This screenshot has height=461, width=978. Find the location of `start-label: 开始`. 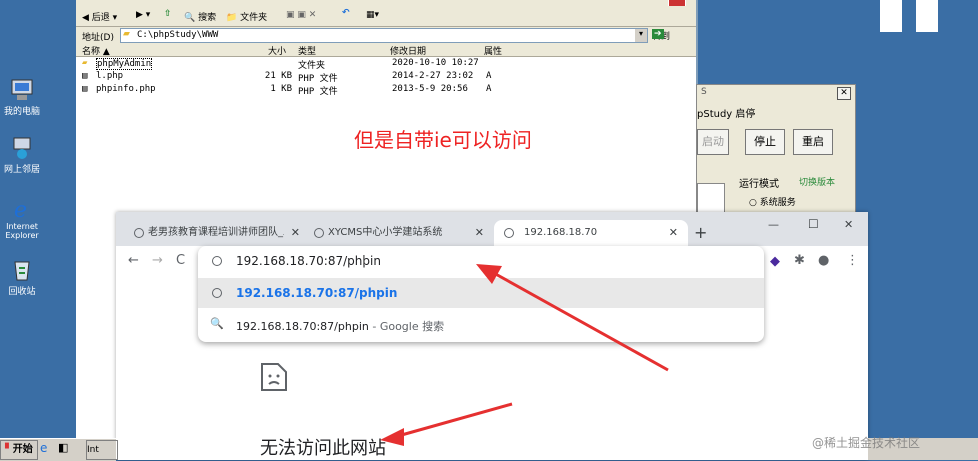

start-label: 开始 is located at coordinates (22, 449).